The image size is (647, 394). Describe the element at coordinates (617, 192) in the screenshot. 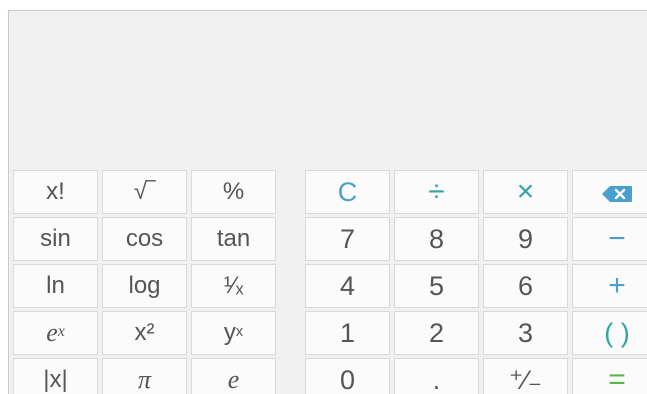

I see `backspace-icon` at that location.